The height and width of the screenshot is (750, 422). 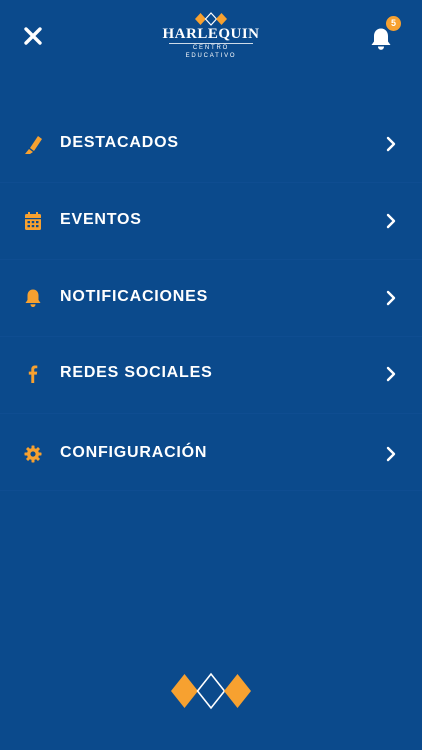 What do you see at coordinates (33, 454) in the screenshot?
I see `gear-icon` at bounding box center [33, 454].